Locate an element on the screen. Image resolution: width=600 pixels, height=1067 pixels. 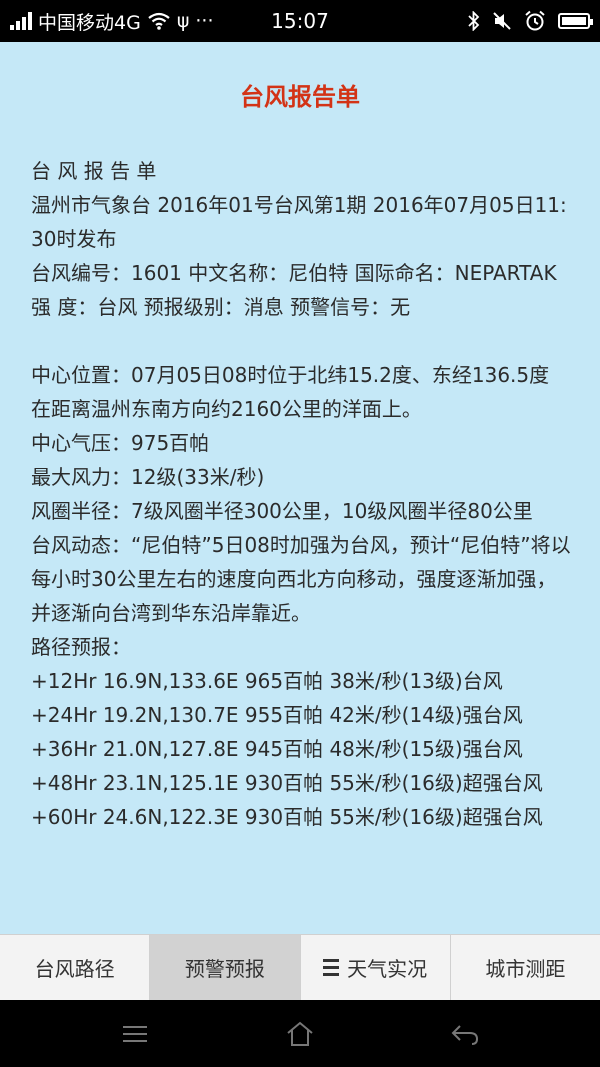
report-line is located at coordinates (303, 341).